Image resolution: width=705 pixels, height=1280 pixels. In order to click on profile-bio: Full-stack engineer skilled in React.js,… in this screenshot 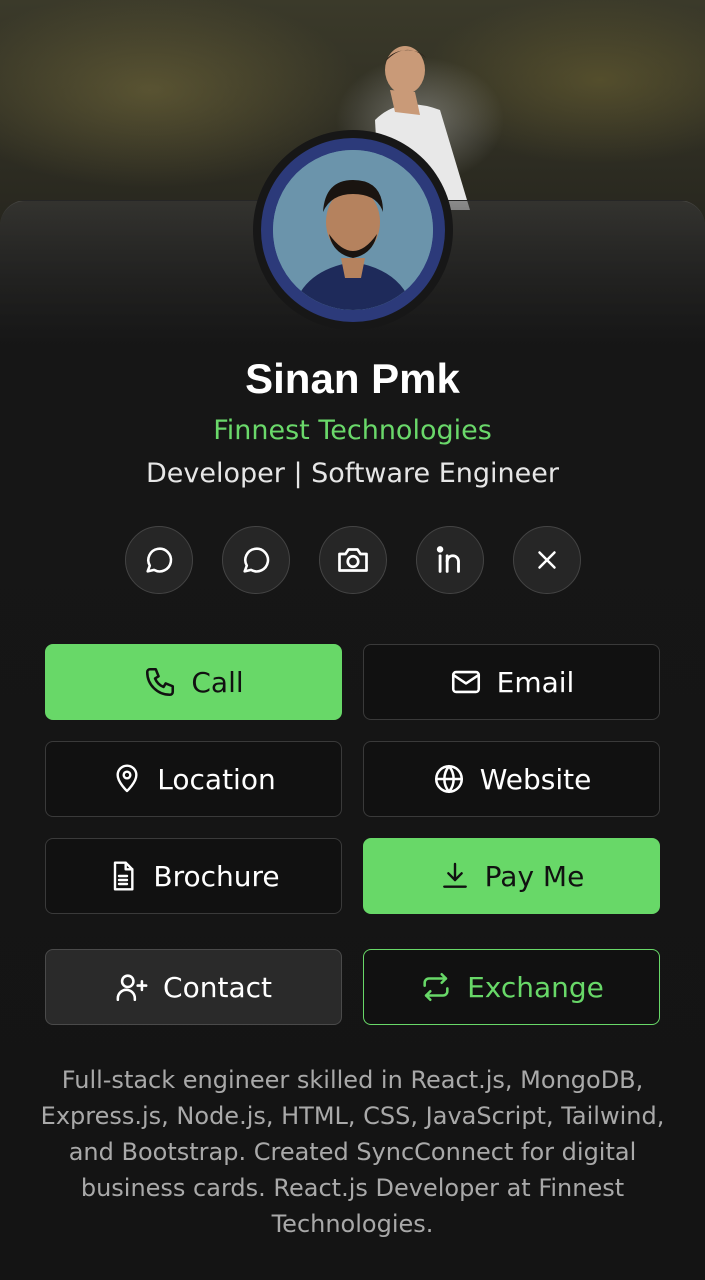, I will do `click(352, 1152)`.